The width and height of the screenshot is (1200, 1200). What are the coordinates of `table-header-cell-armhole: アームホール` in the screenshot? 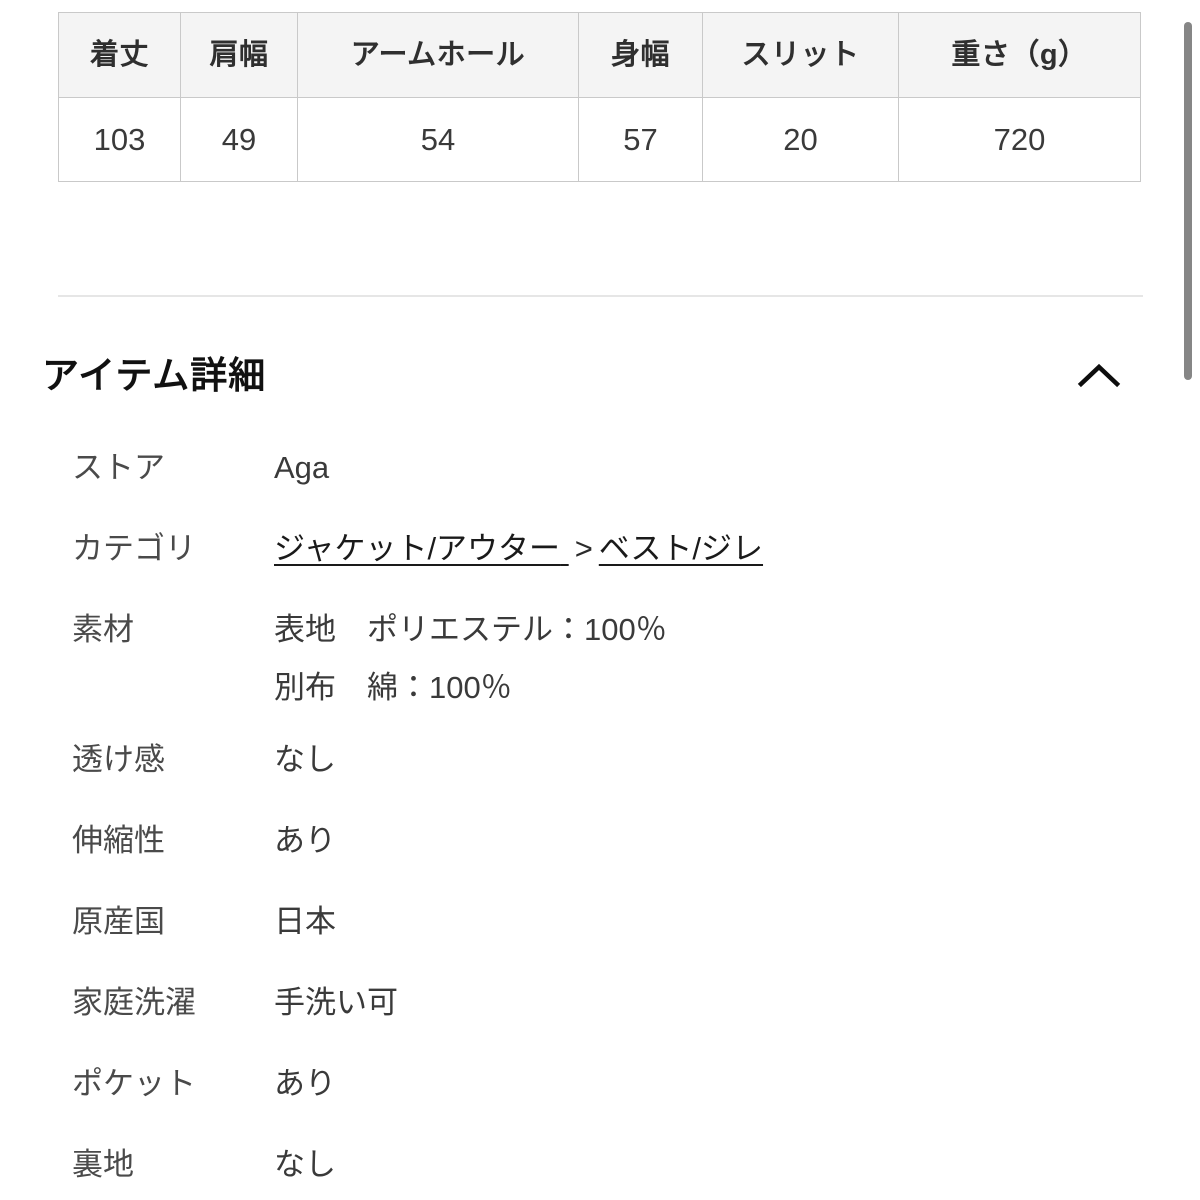 It's located at (438, 55).